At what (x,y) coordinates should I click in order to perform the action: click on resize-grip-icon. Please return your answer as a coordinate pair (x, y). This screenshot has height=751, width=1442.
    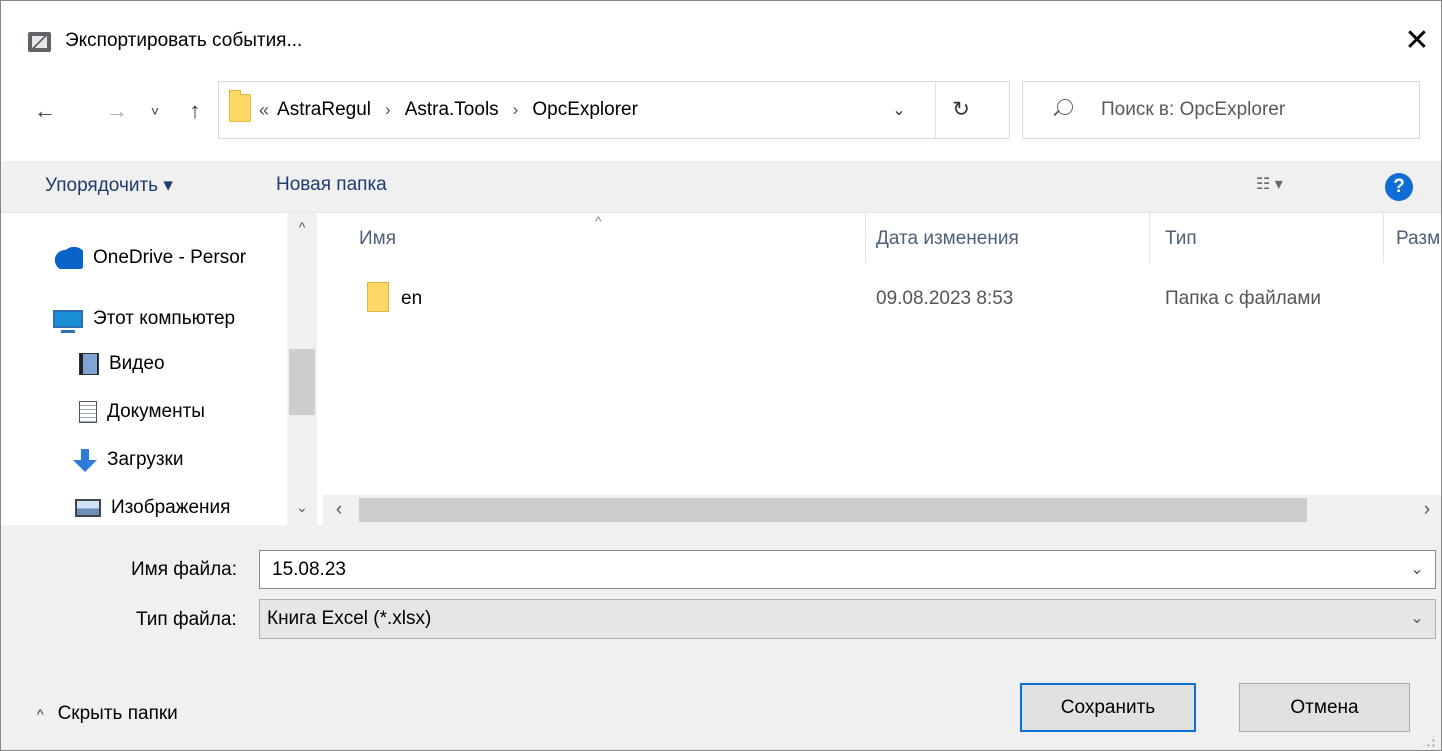
    Looking at the image, I should click on (1429, 741).